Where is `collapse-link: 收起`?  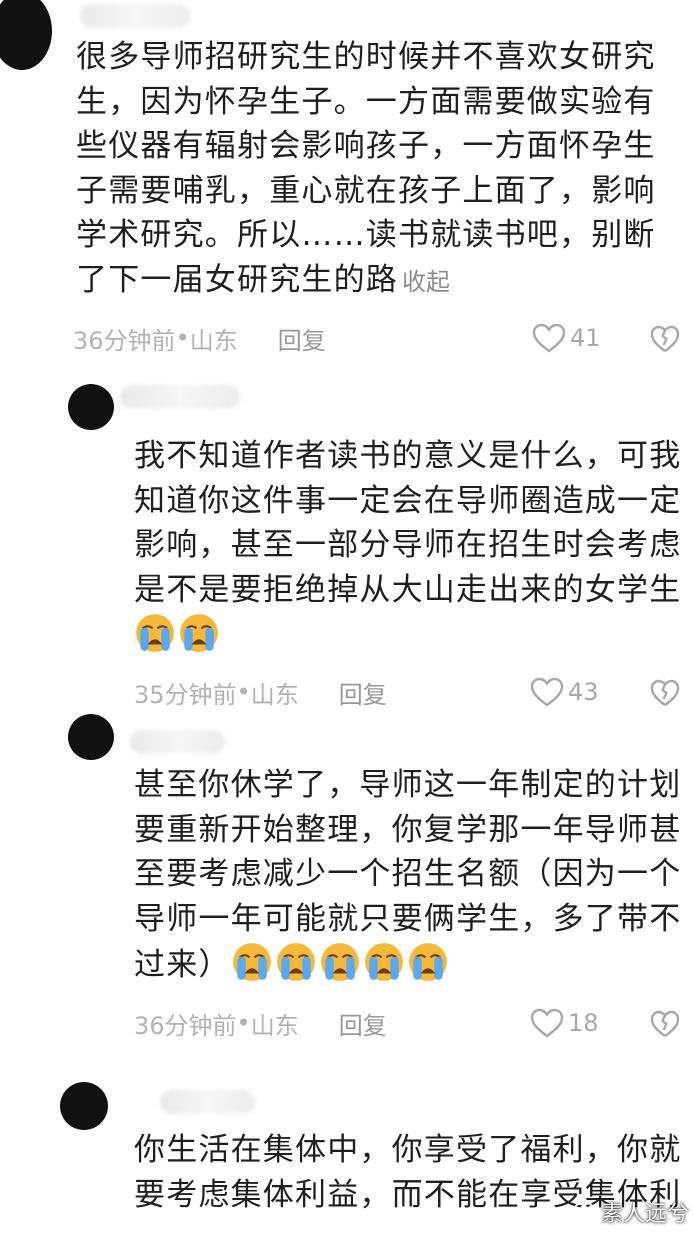 collapse-link: 收起 is located at coordinates (426, 282).